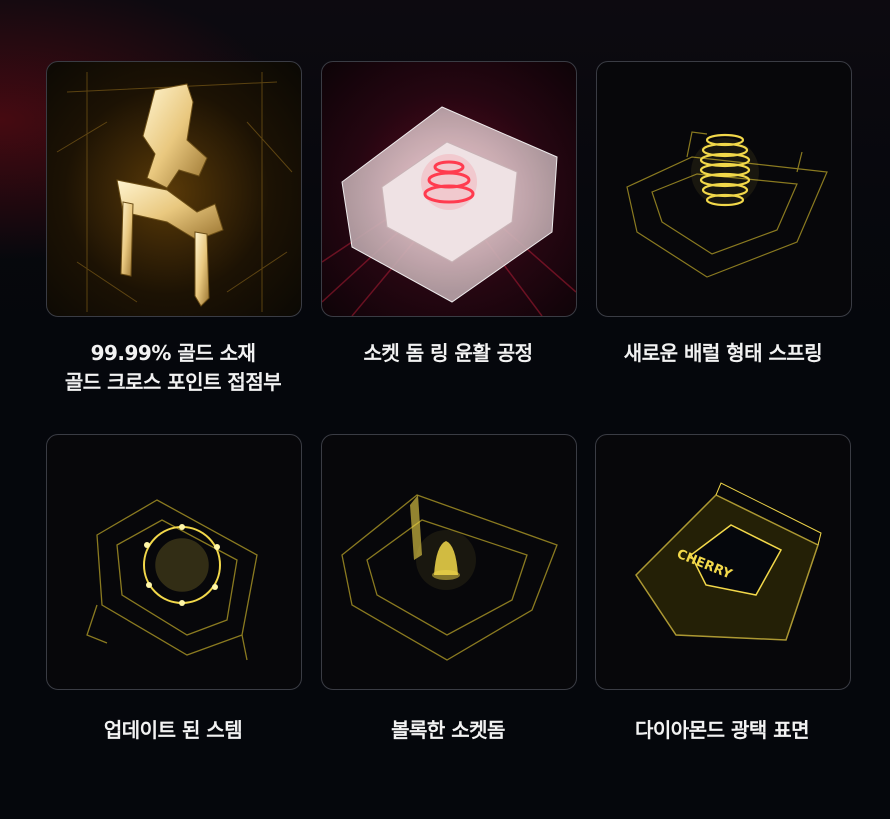 Image resolution: width=890 pixels, height=819 pixels. I want to click on caption-housing: 다이아몬드 광택 표면, so click(722, 730).